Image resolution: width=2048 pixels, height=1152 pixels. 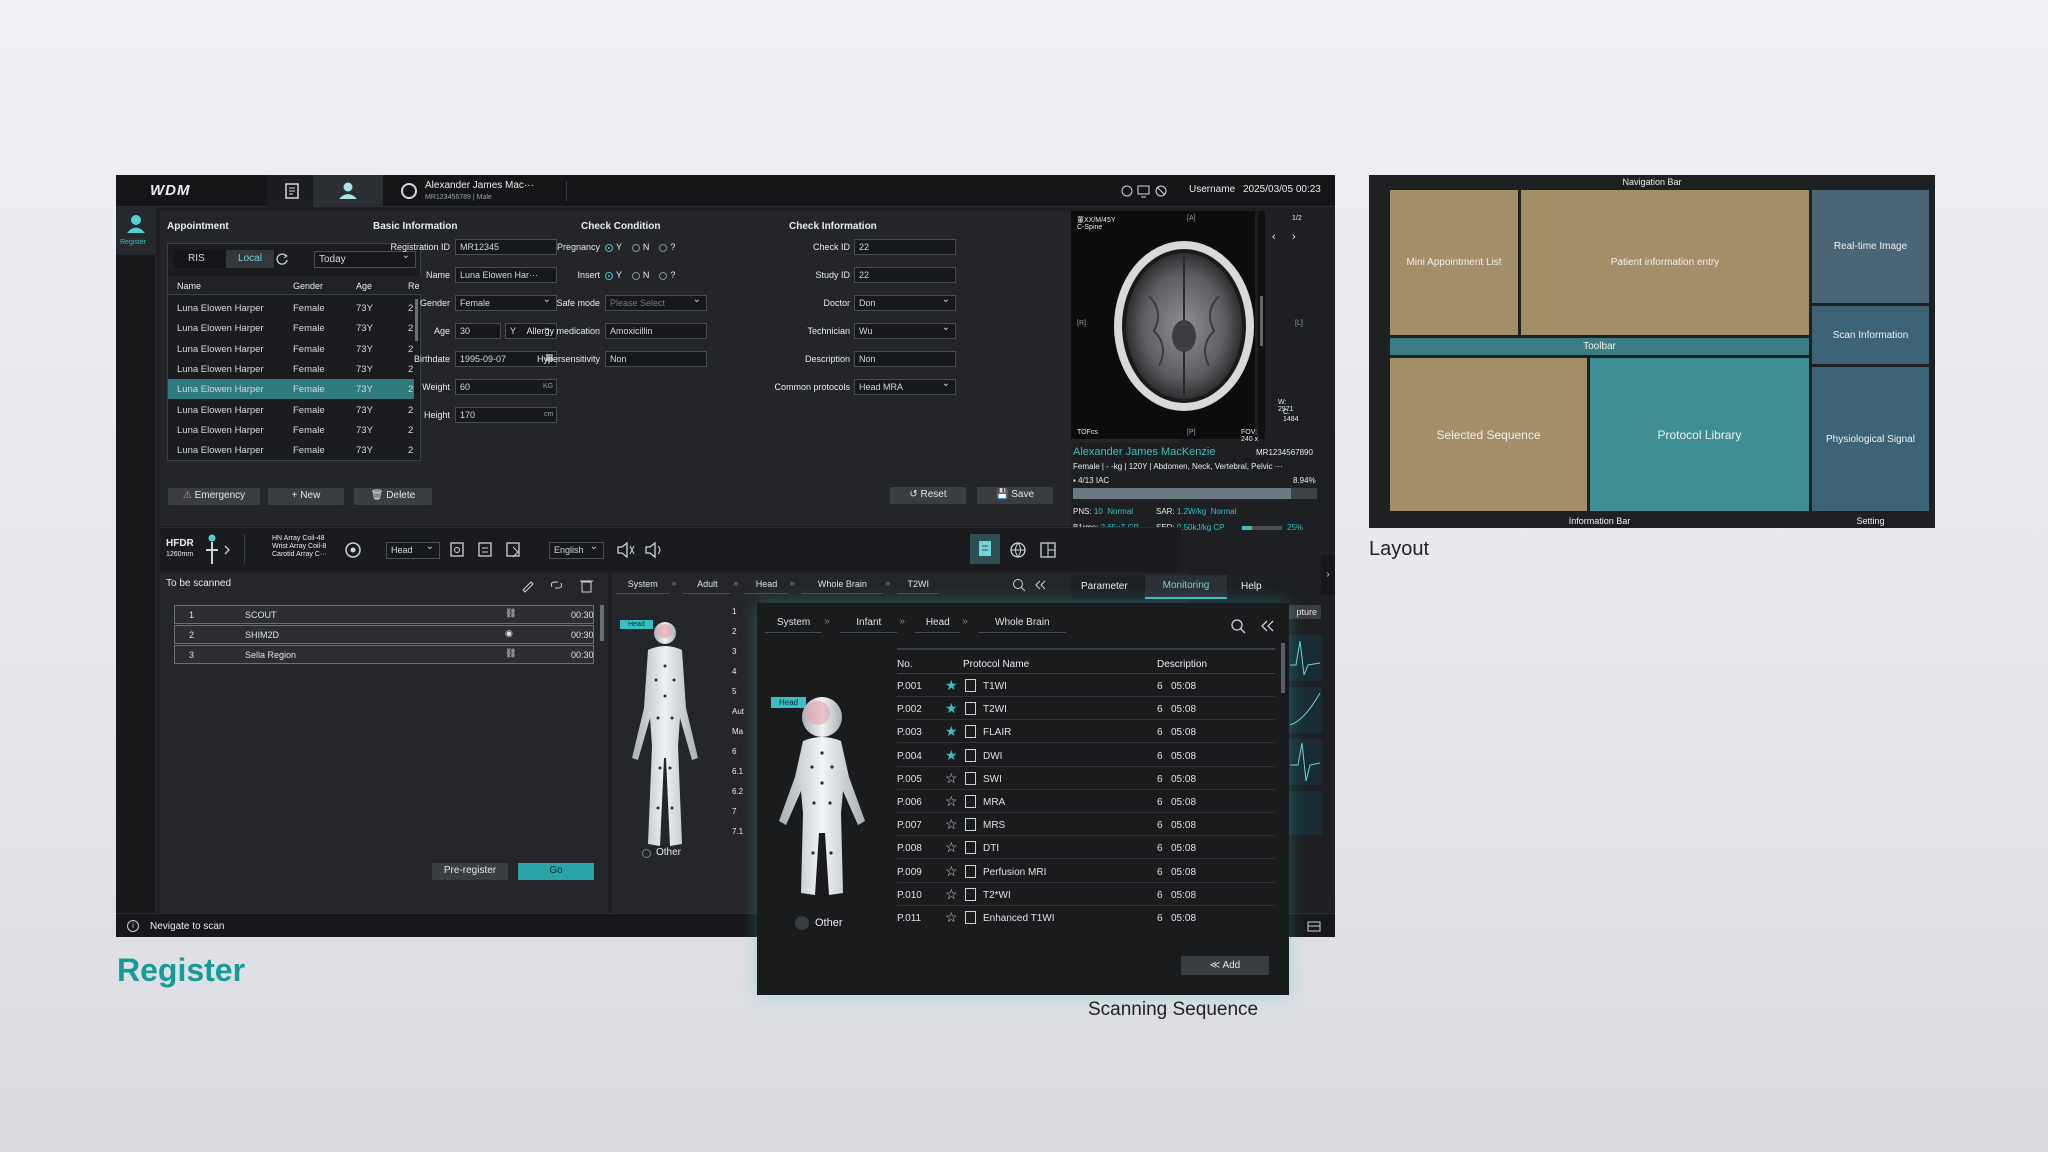 What do you see at coordinates (665, 736) in the screenshot?
I see `adult-body-figure` at bounding box center [665, 736].